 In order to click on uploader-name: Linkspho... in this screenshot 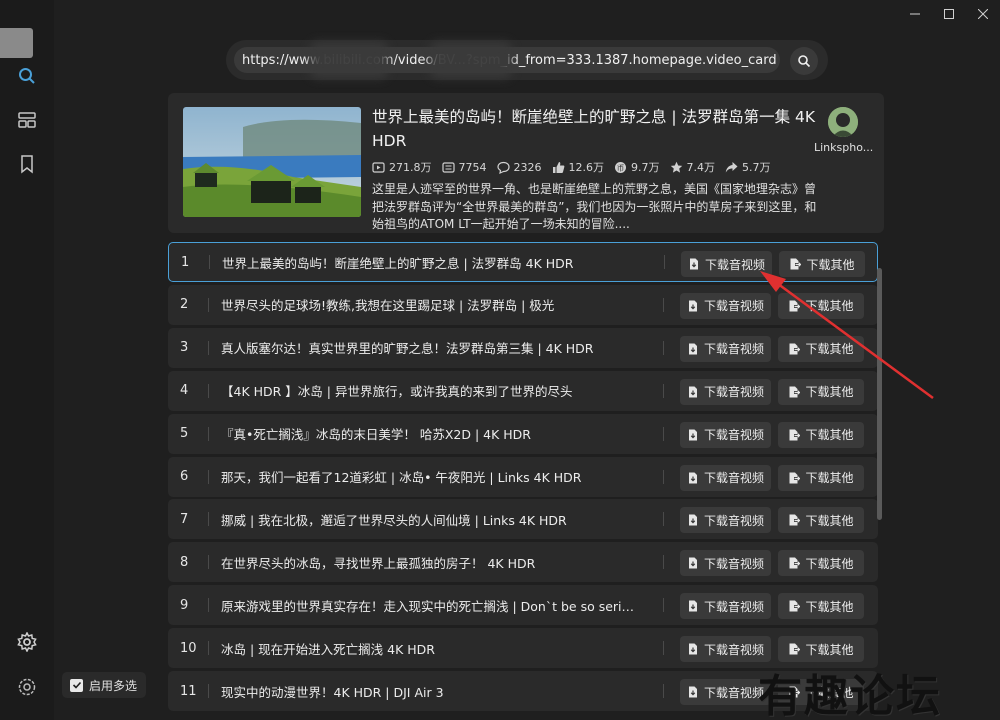, I will do `click(843, 147)`.